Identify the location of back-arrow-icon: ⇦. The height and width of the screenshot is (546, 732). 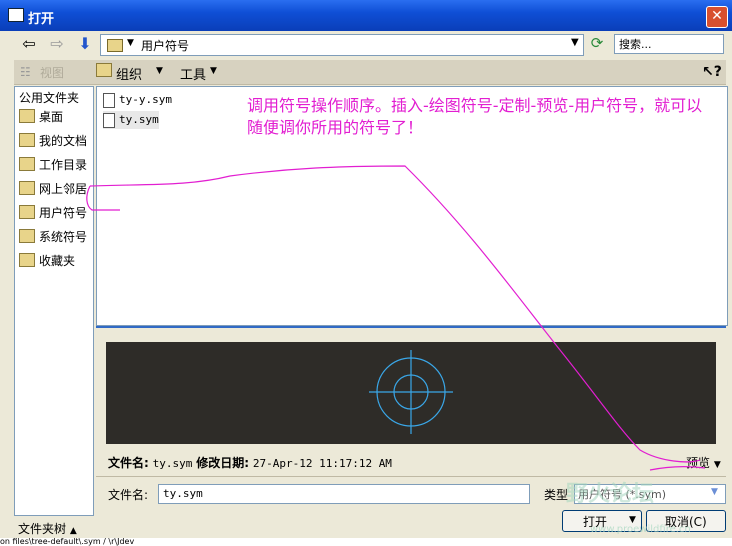
(29, 44).